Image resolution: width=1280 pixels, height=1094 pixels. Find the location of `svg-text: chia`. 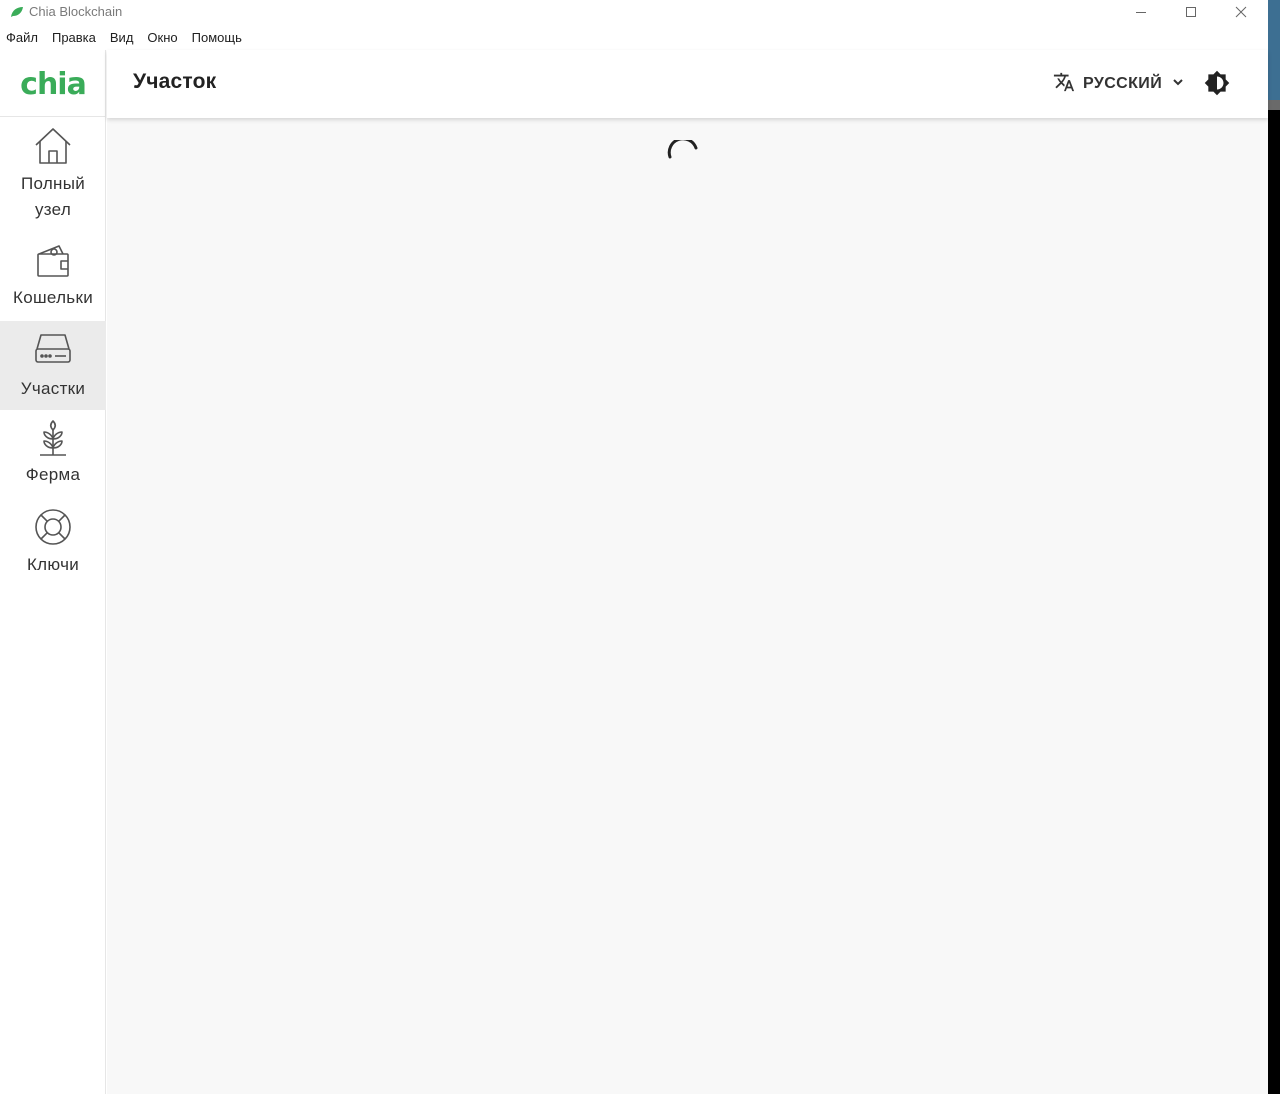

svg-text: chia is located at coordinates (53, 83).